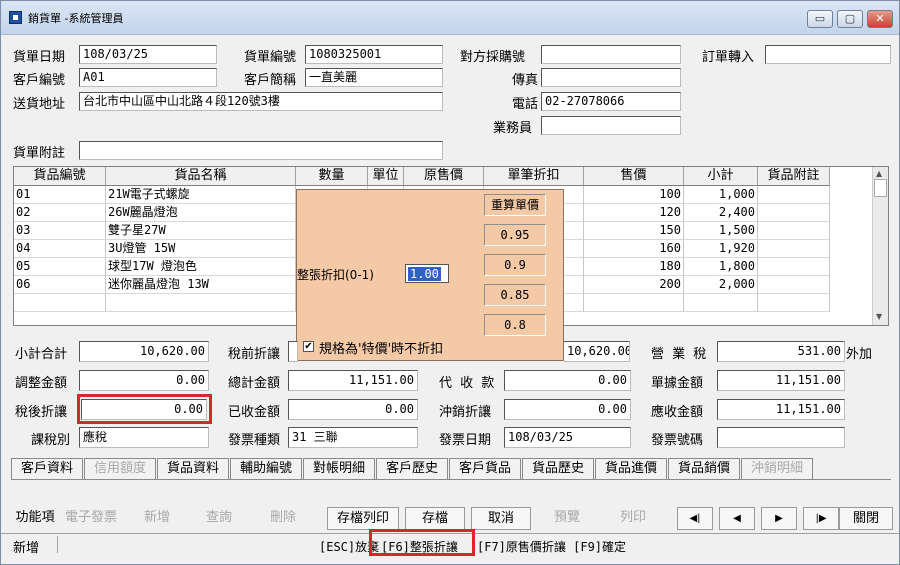 Image resolution: width=900 pixels, height=565 pixels. Describe the element at coordinates (879, 173) in the screenshot. I see `scroll-up-icon: ▲` at that location.